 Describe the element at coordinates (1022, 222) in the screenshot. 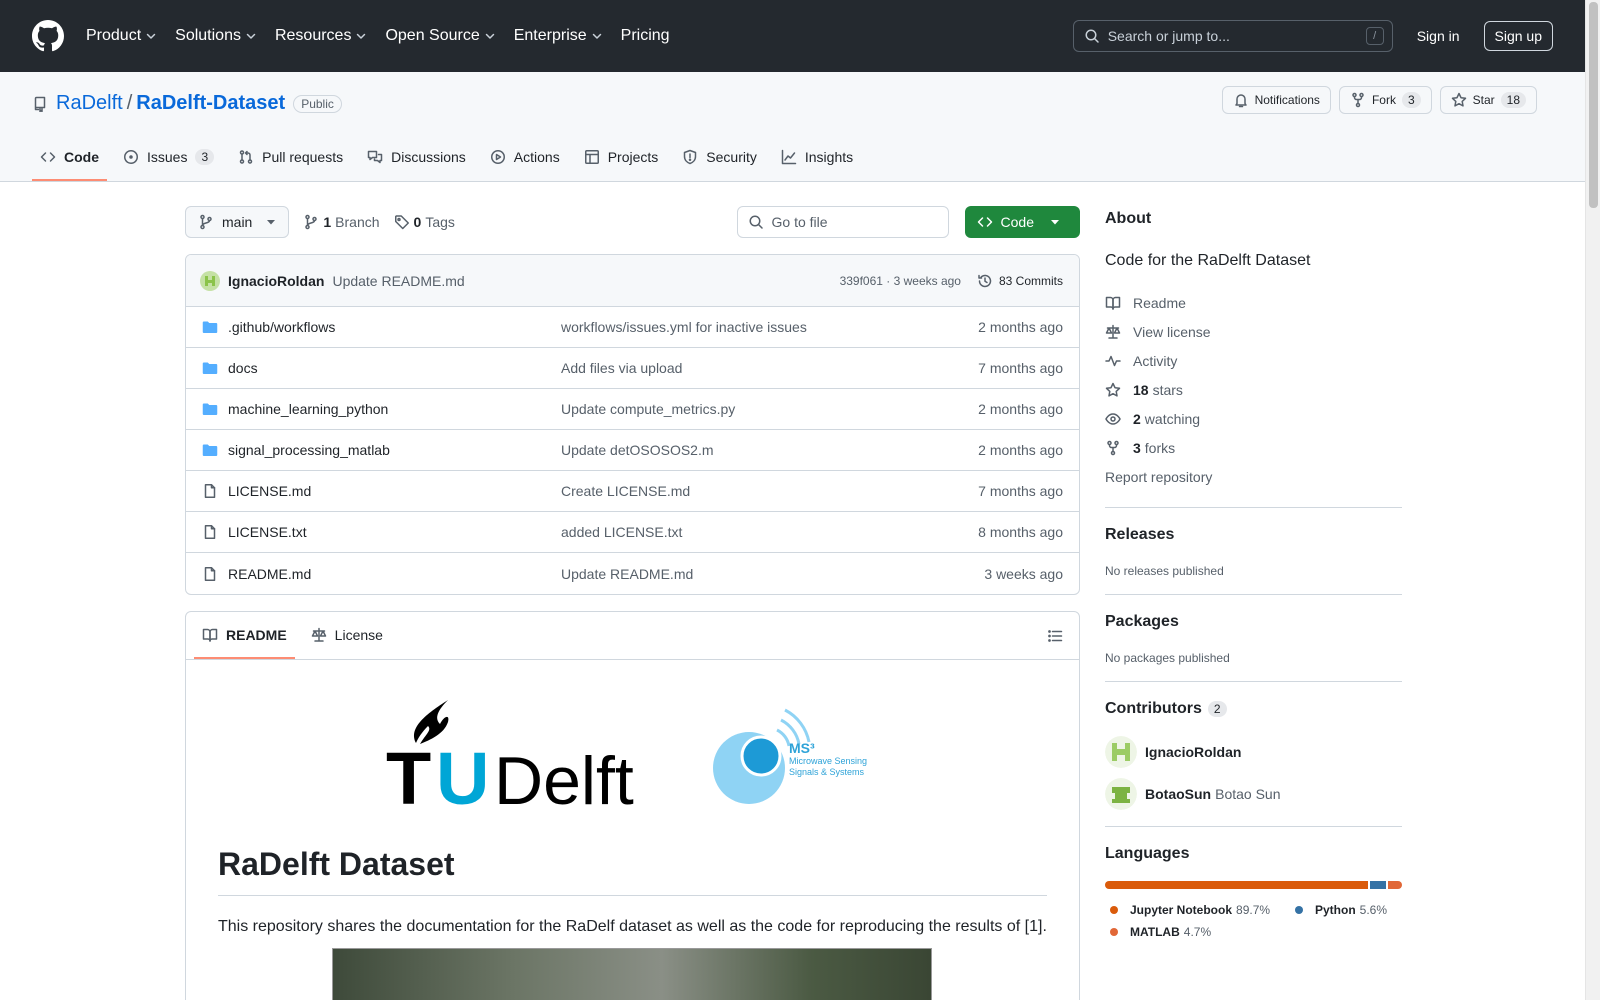

I see `code-dropdown-button: Code` at that location.